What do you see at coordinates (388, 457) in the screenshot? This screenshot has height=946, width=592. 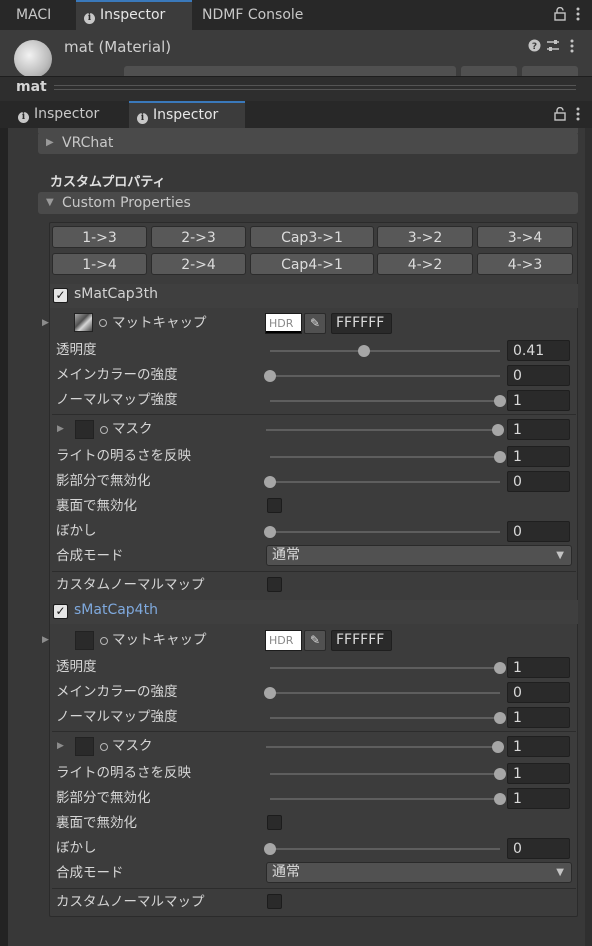 I see `cap3-light-slider` at bounding box center [388, 457].